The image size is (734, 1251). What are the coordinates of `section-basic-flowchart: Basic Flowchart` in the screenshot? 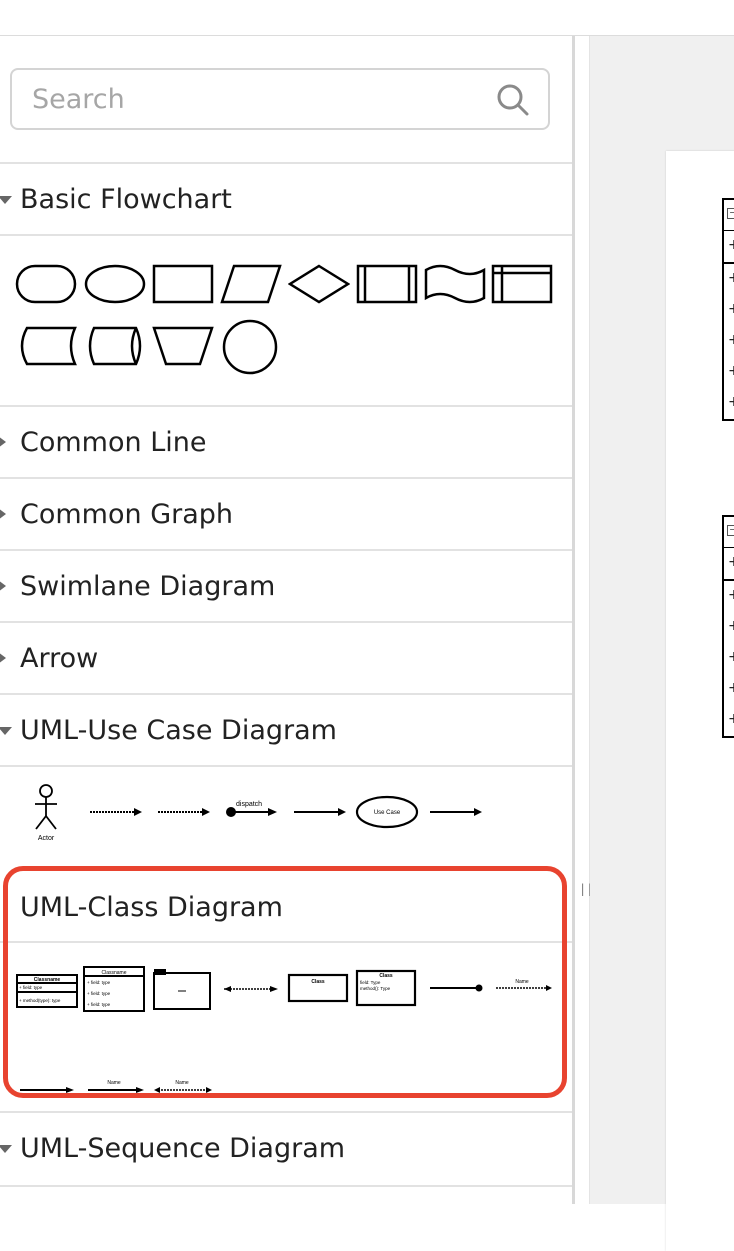 It's located at (286, 198).